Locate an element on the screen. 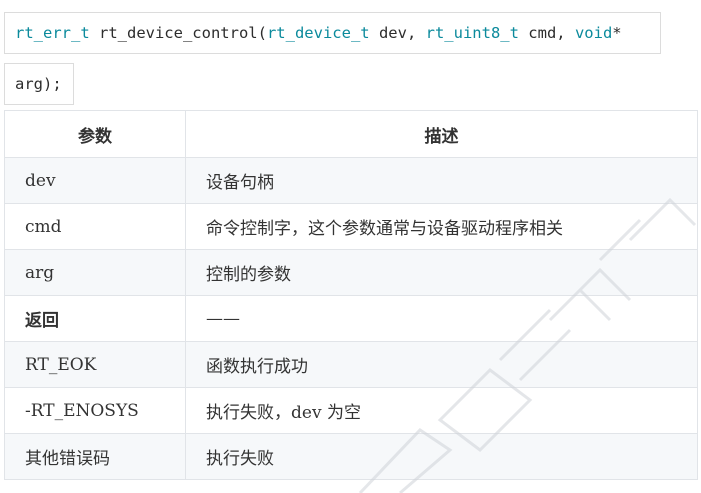  desc-cell: 执行失败 is located at coordinates (441, 456).